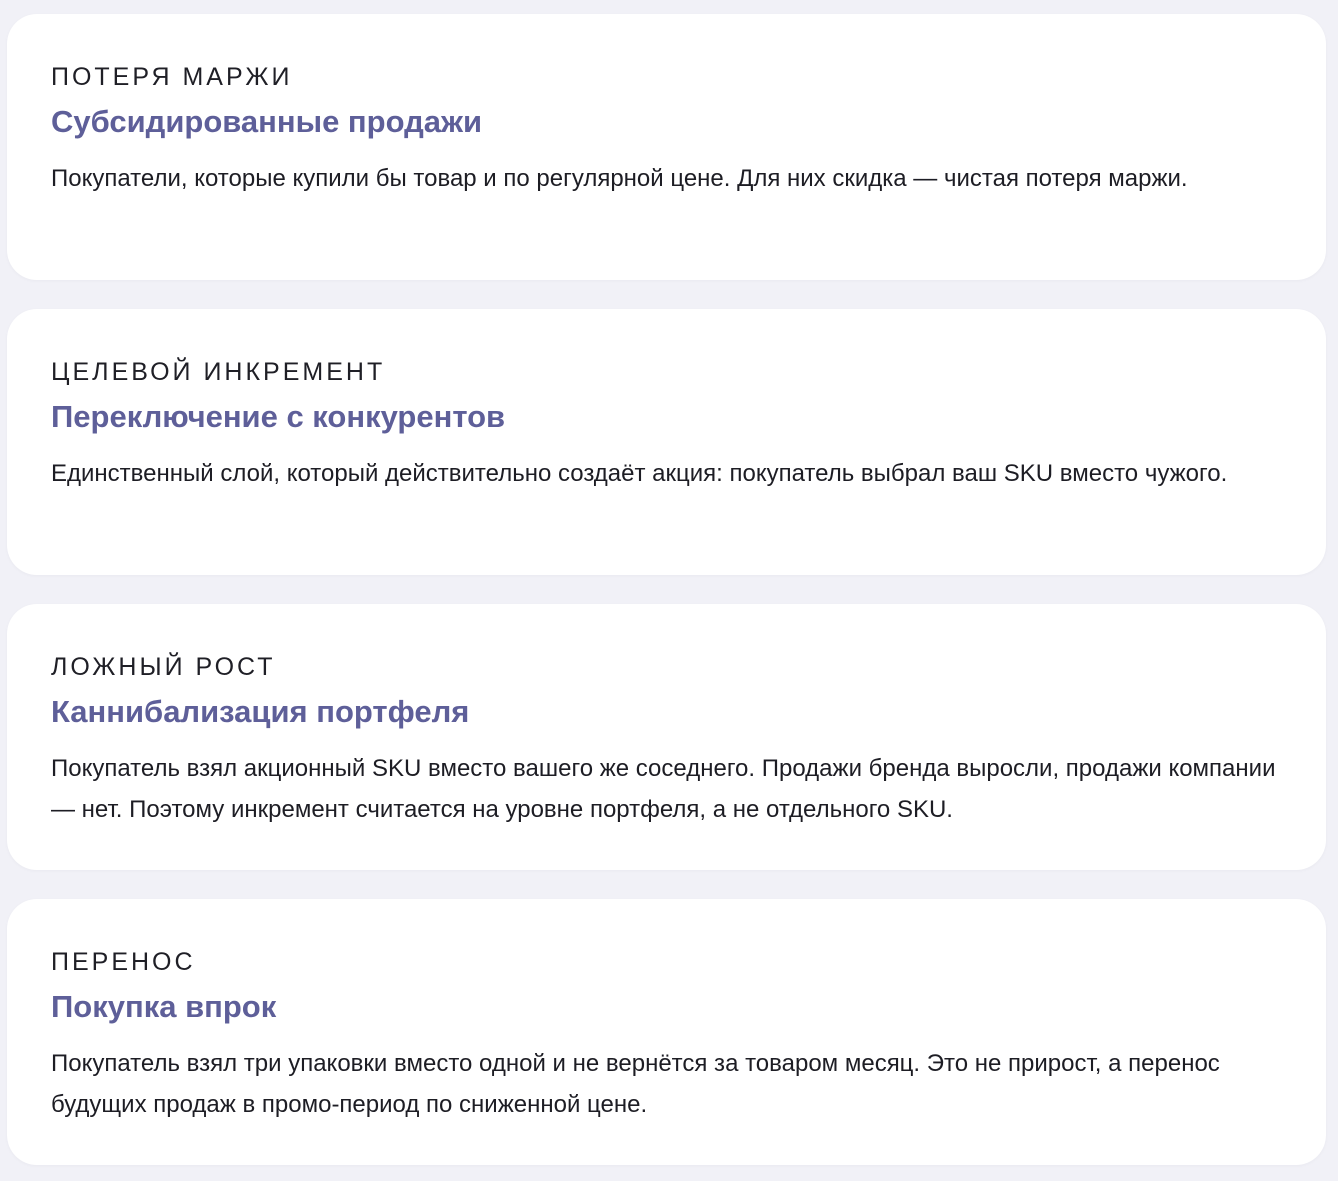 The height and width of the screenshot is (1181, 1338). I want to click on card-kicker: ПЕРЕНОС, so click(123, 962).